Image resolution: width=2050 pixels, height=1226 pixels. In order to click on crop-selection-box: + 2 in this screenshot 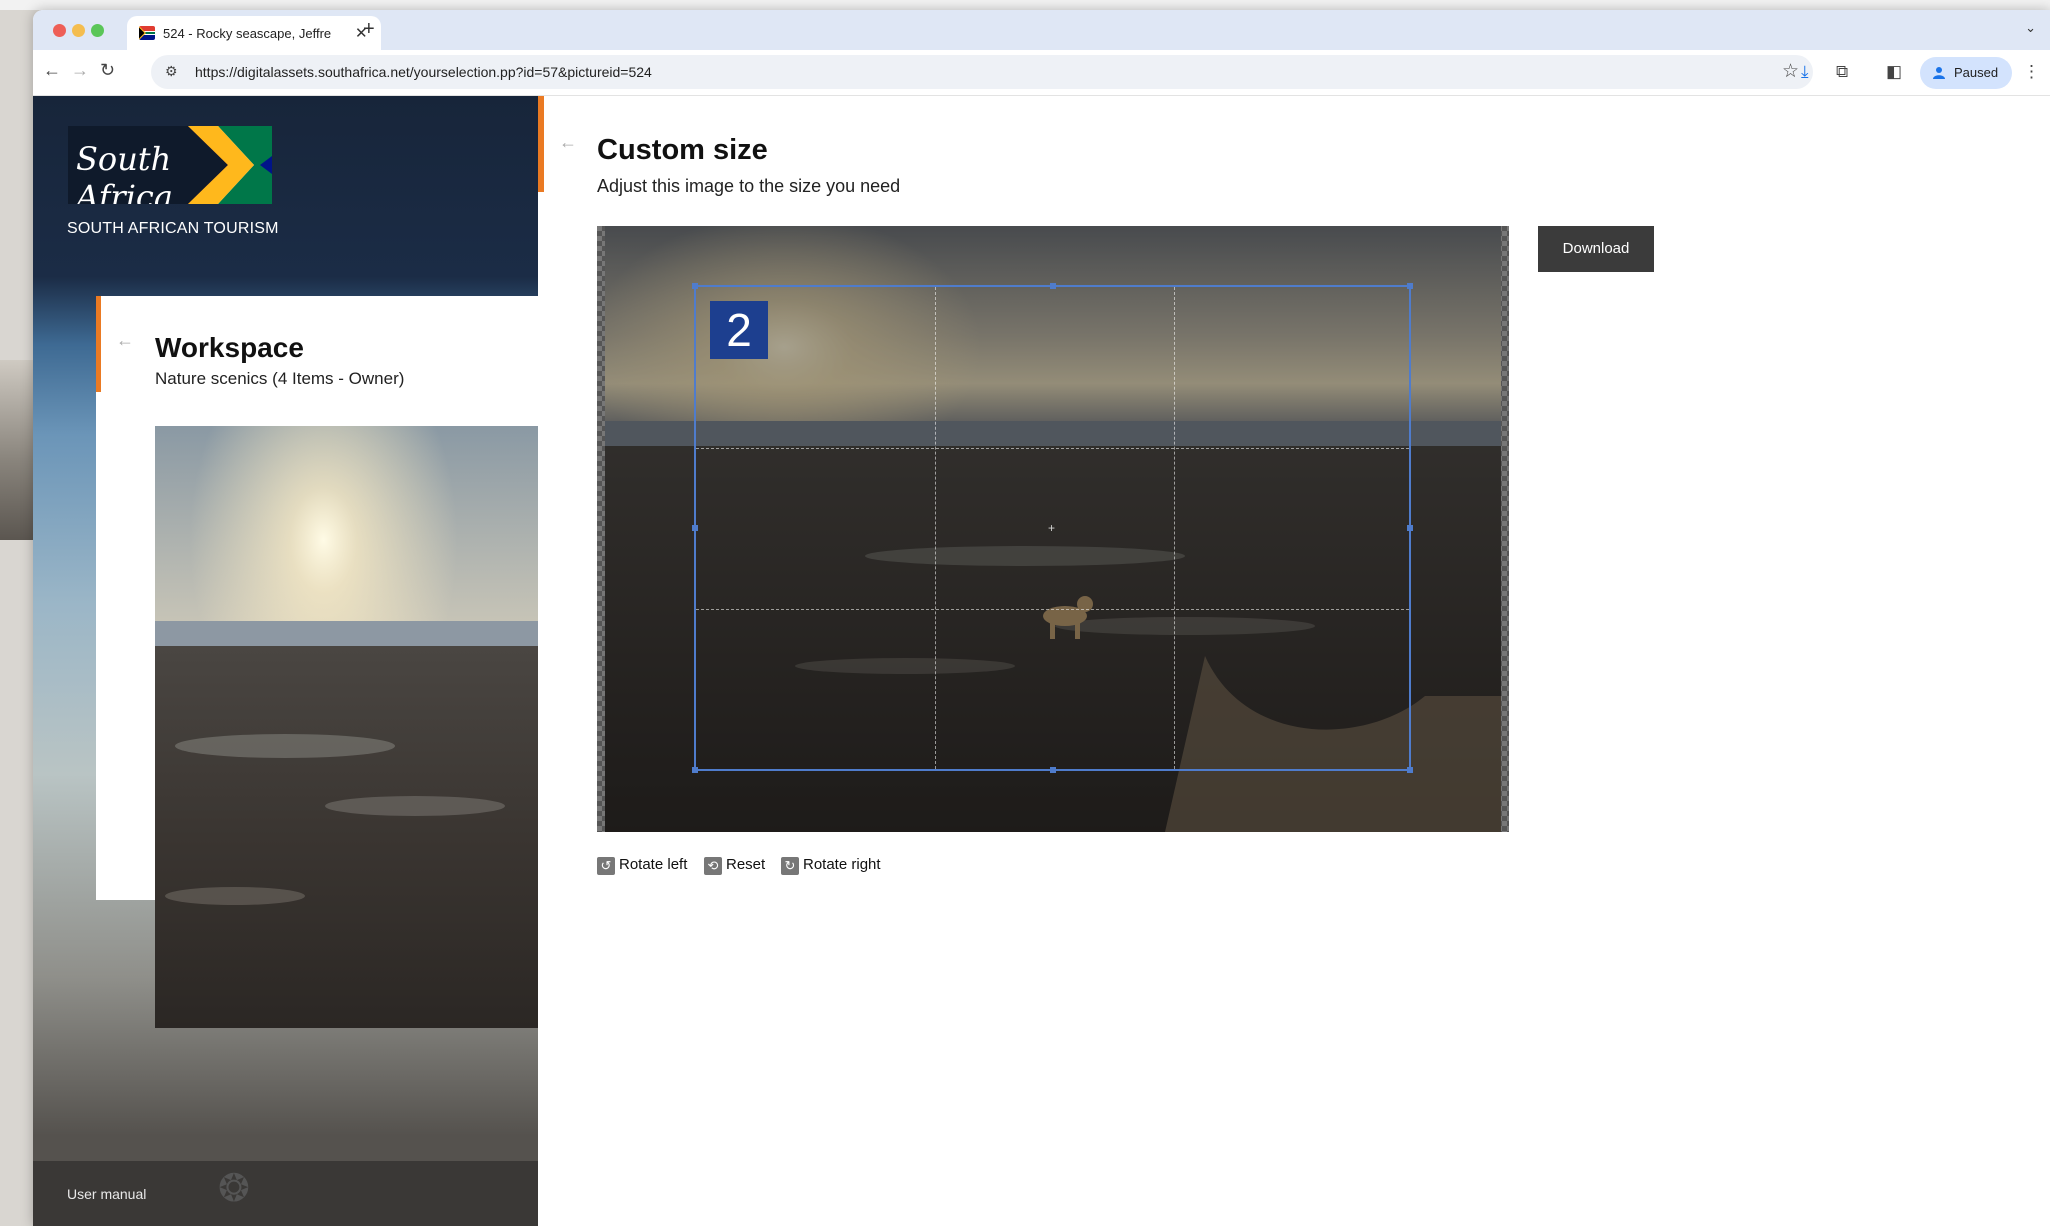, I will do `click(1052, 528)`.